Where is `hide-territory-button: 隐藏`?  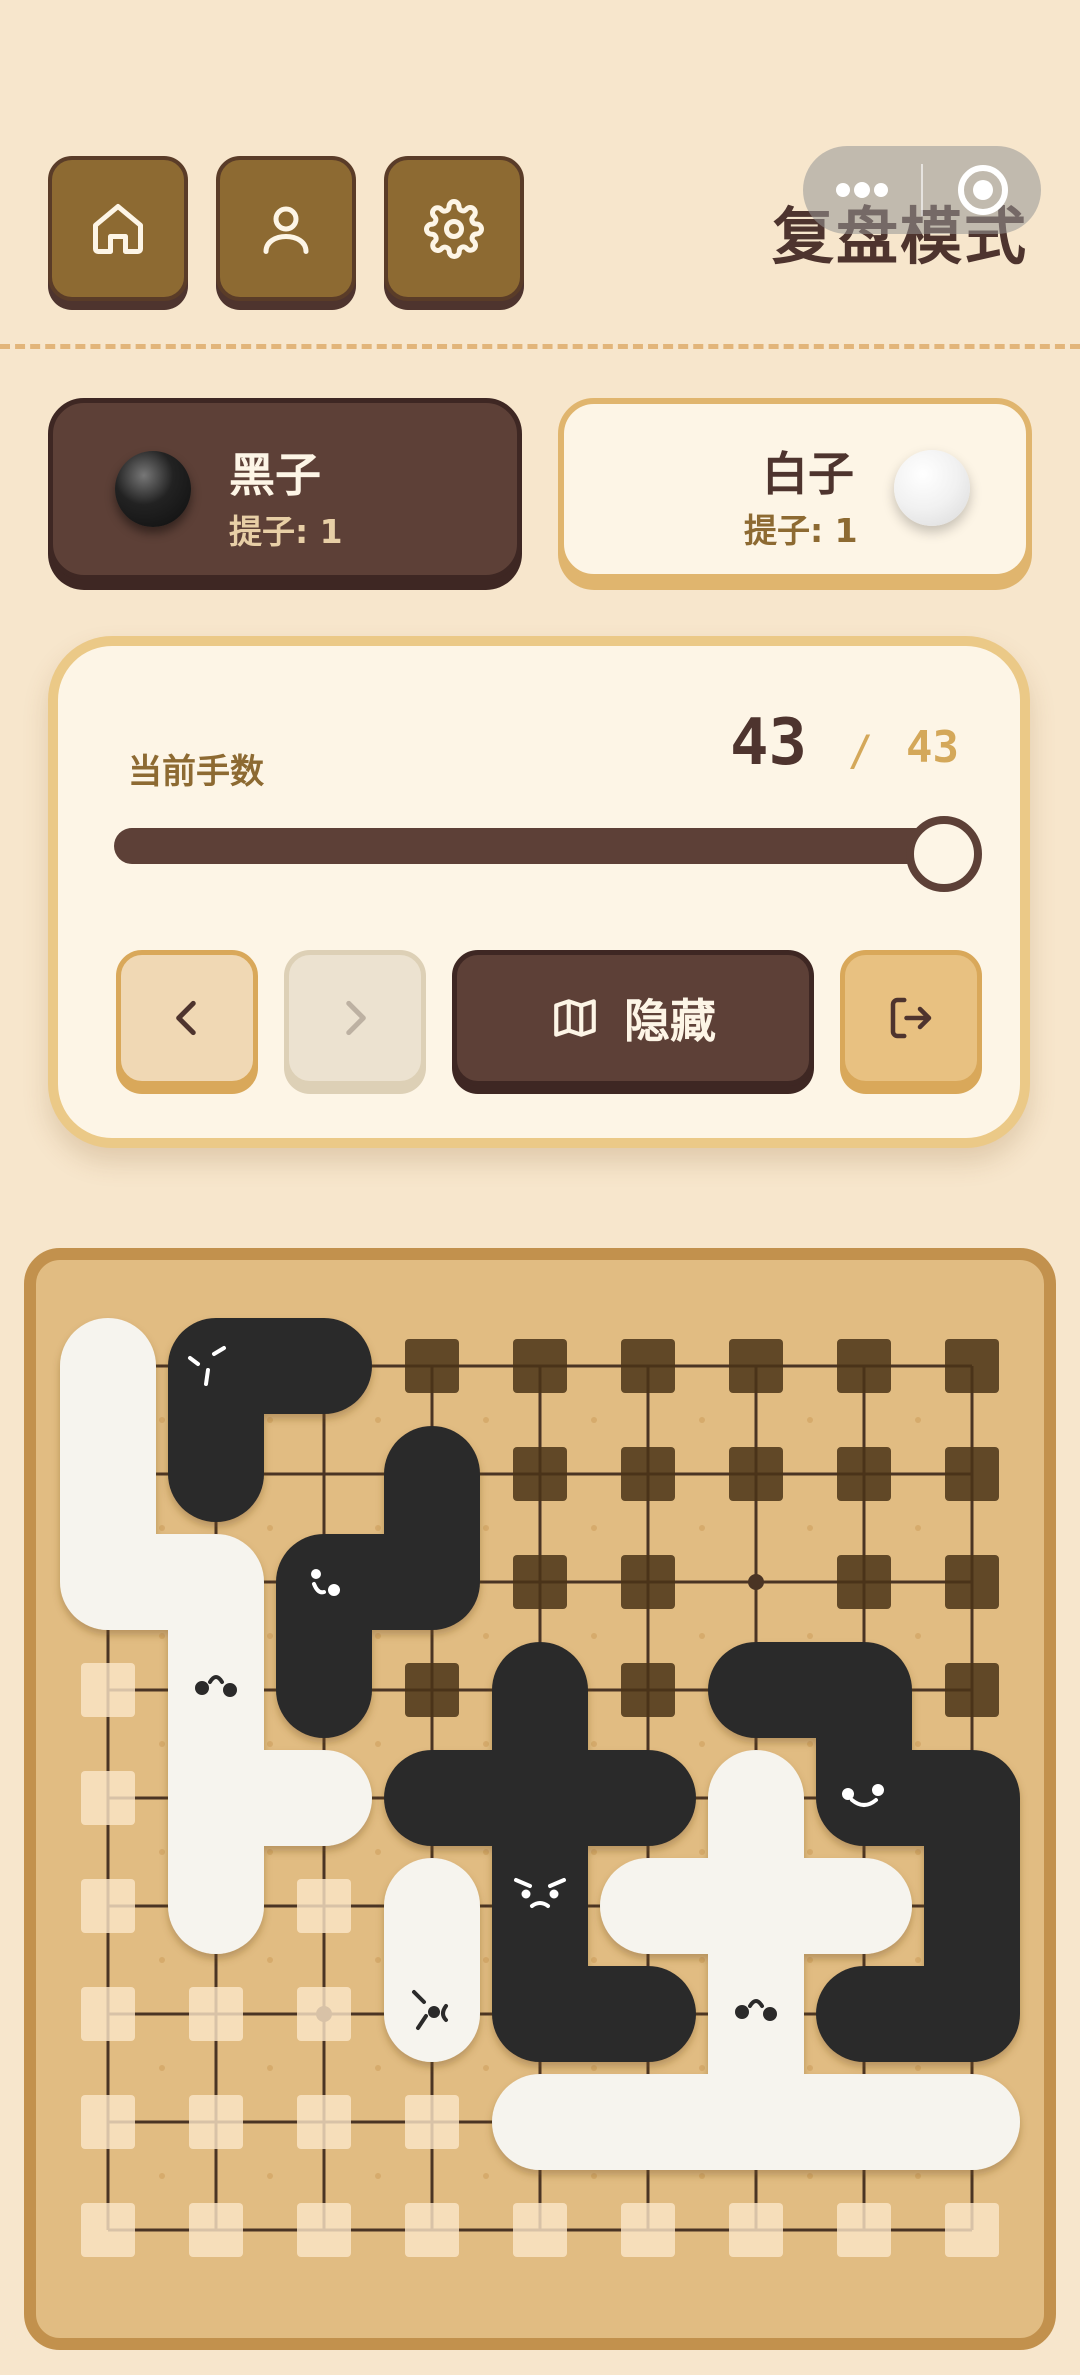 hide-territory-button: 隐藏 is located at coordinates (633, 1018).